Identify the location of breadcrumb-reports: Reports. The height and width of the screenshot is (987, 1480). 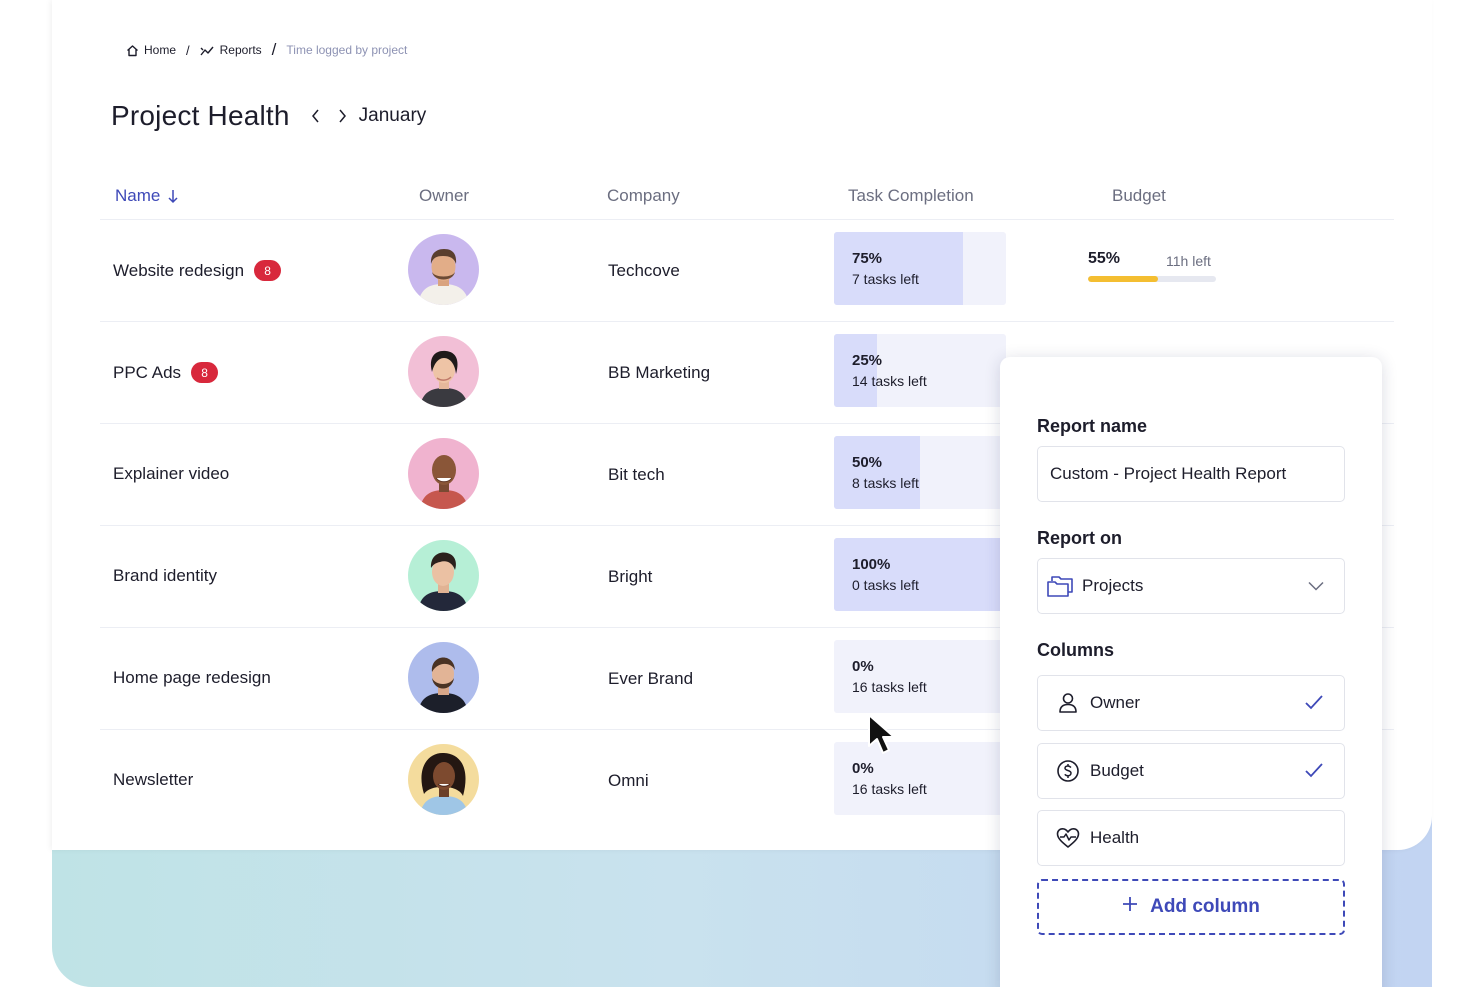
(231, 50).